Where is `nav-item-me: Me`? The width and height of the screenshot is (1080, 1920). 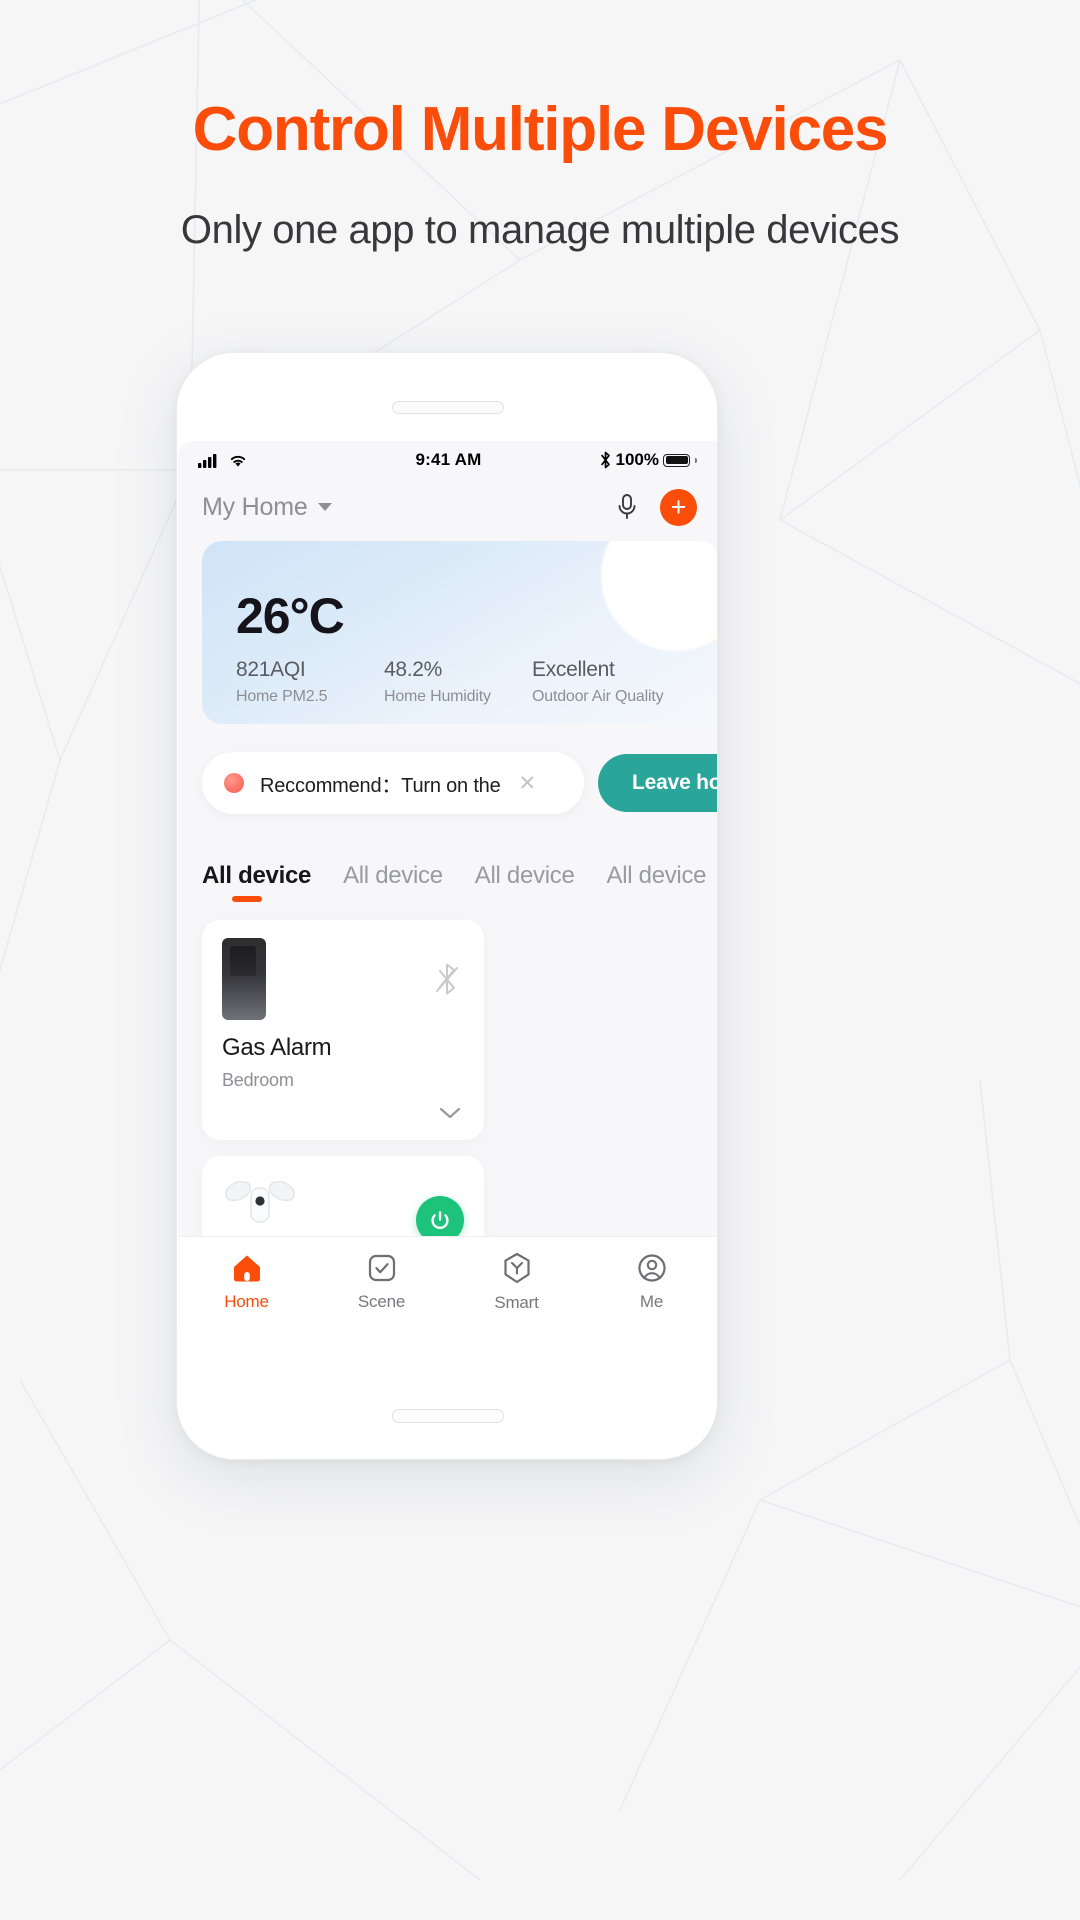 nav-item-me: Me is located at coordinates (650, 1282).